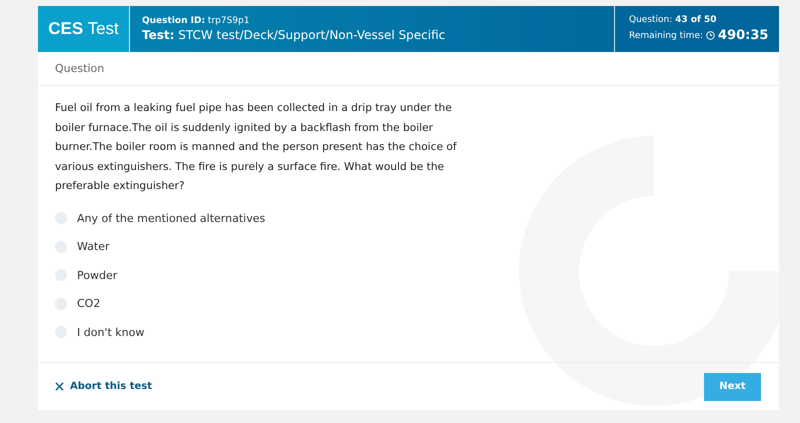 This screenshot has width=800, height=423. Describe the element at coordinates (743, 35) in the screenshot. I see `remaining-time: 490:35` at that location.